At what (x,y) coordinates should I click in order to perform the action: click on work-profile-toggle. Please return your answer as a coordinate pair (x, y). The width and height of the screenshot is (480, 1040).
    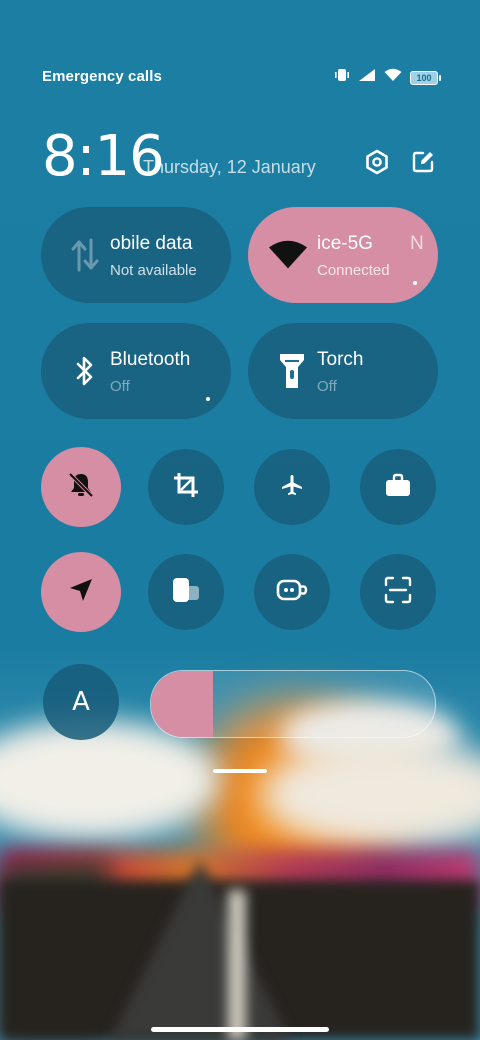
    Looking at the image, I should click on (398, 487).